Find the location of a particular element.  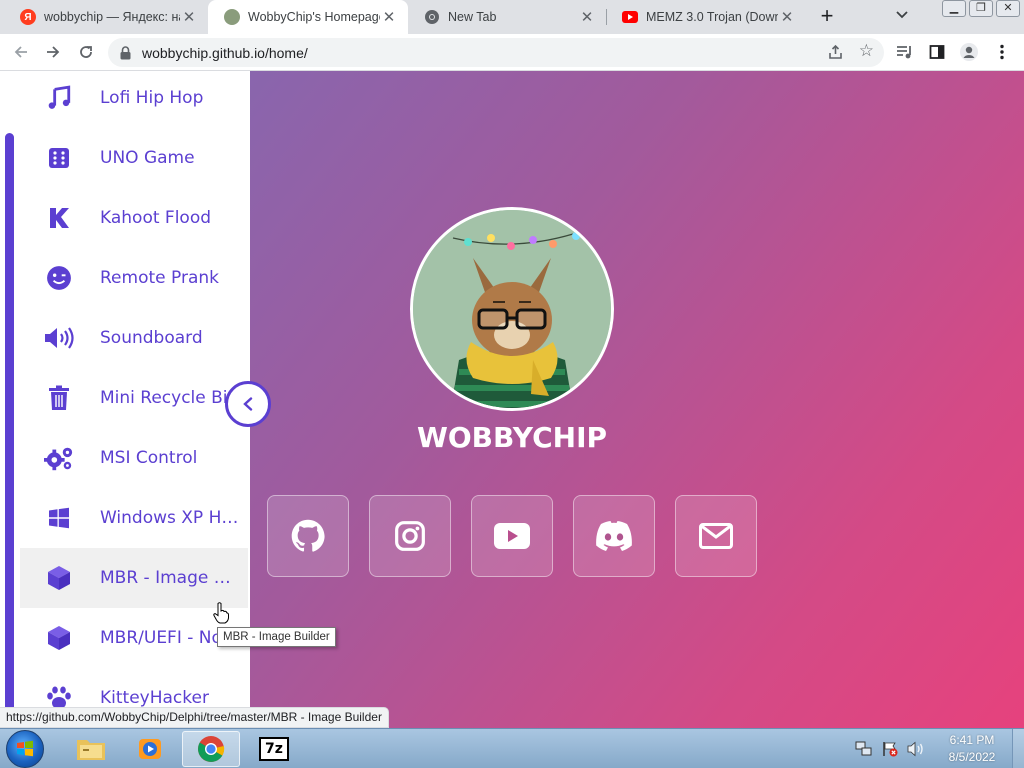

url-text: wobbychip.github.io/home/ is located at coordinates (225, 53).